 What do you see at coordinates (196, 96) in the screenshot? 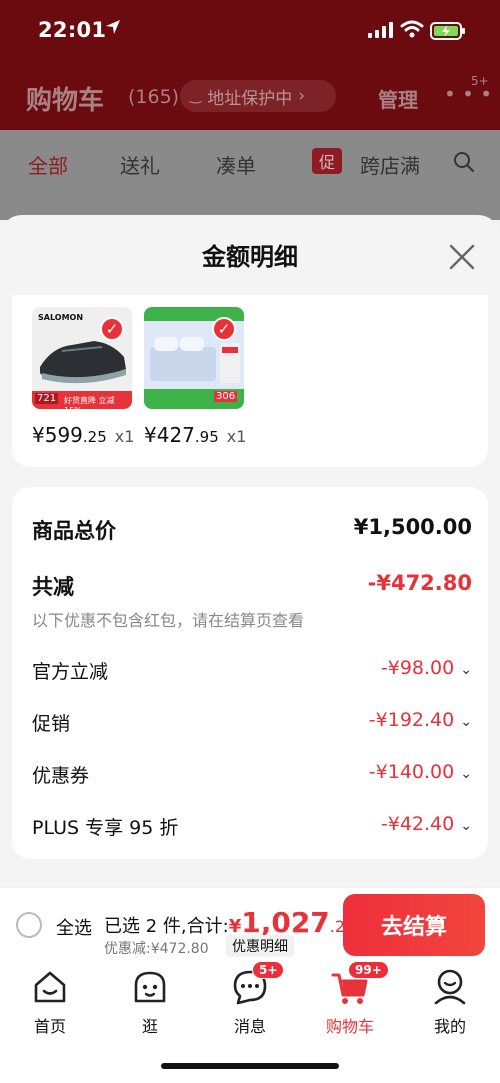
I see `smile-icon: ‿` at bounding box center [196, 96].